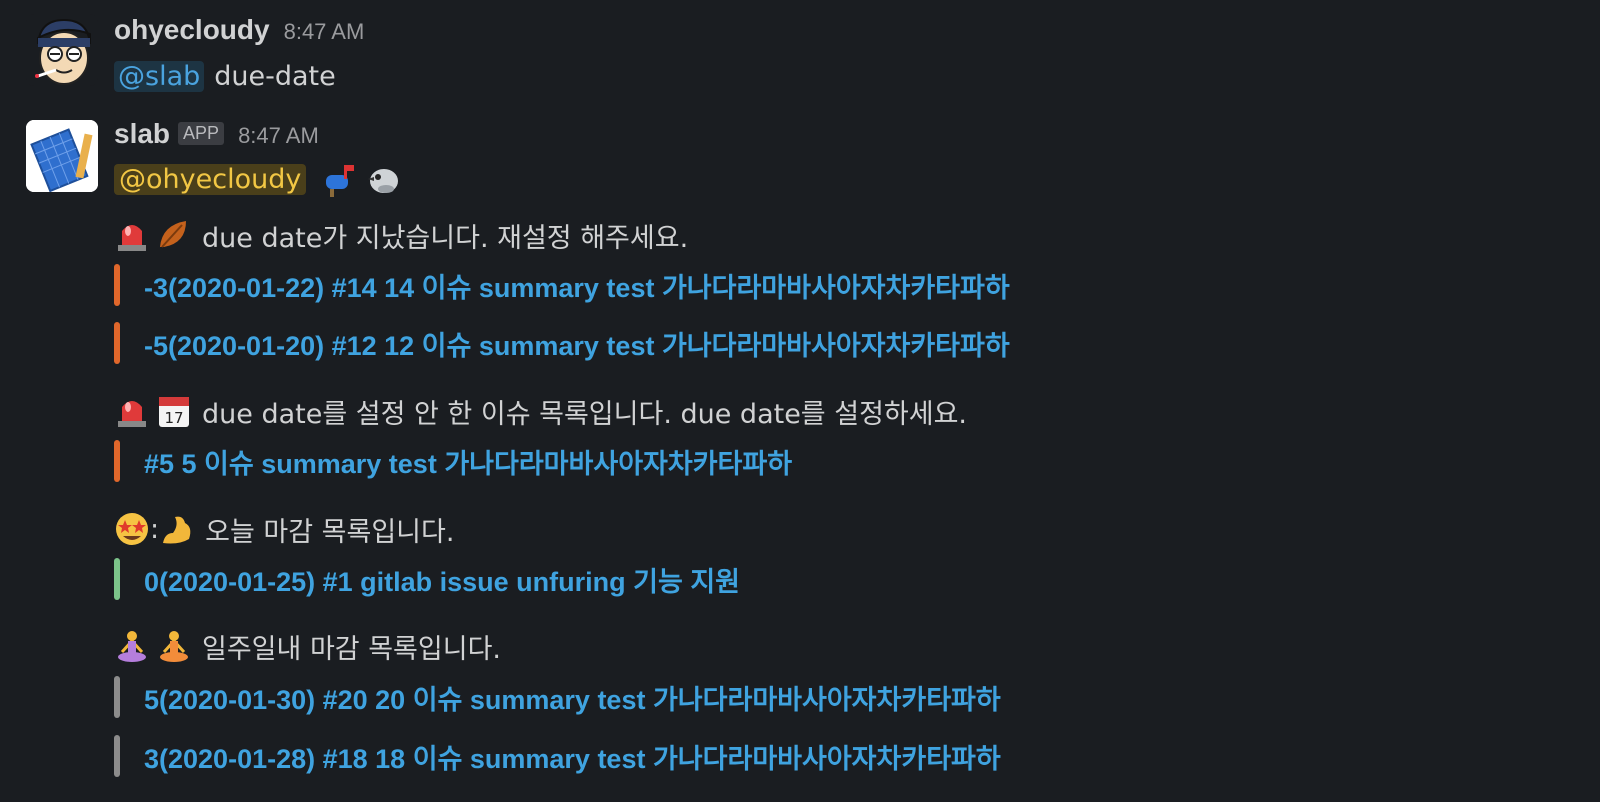  I want to click on avatar, so click(62, 50).